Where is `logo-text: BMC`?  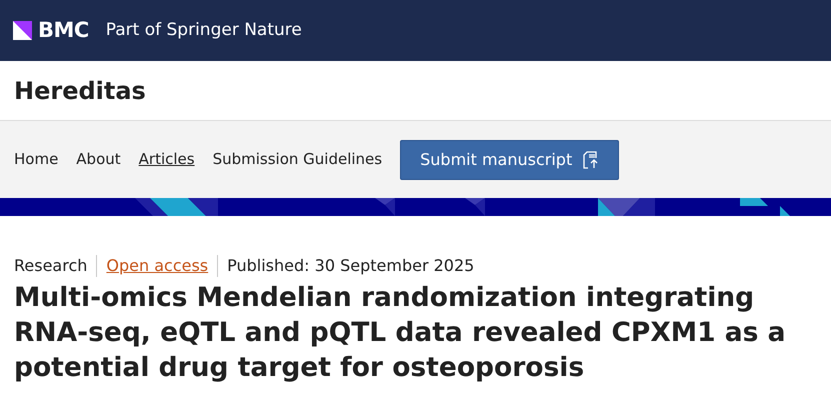
logo-text: BMC is located at coordinates (63, 30).